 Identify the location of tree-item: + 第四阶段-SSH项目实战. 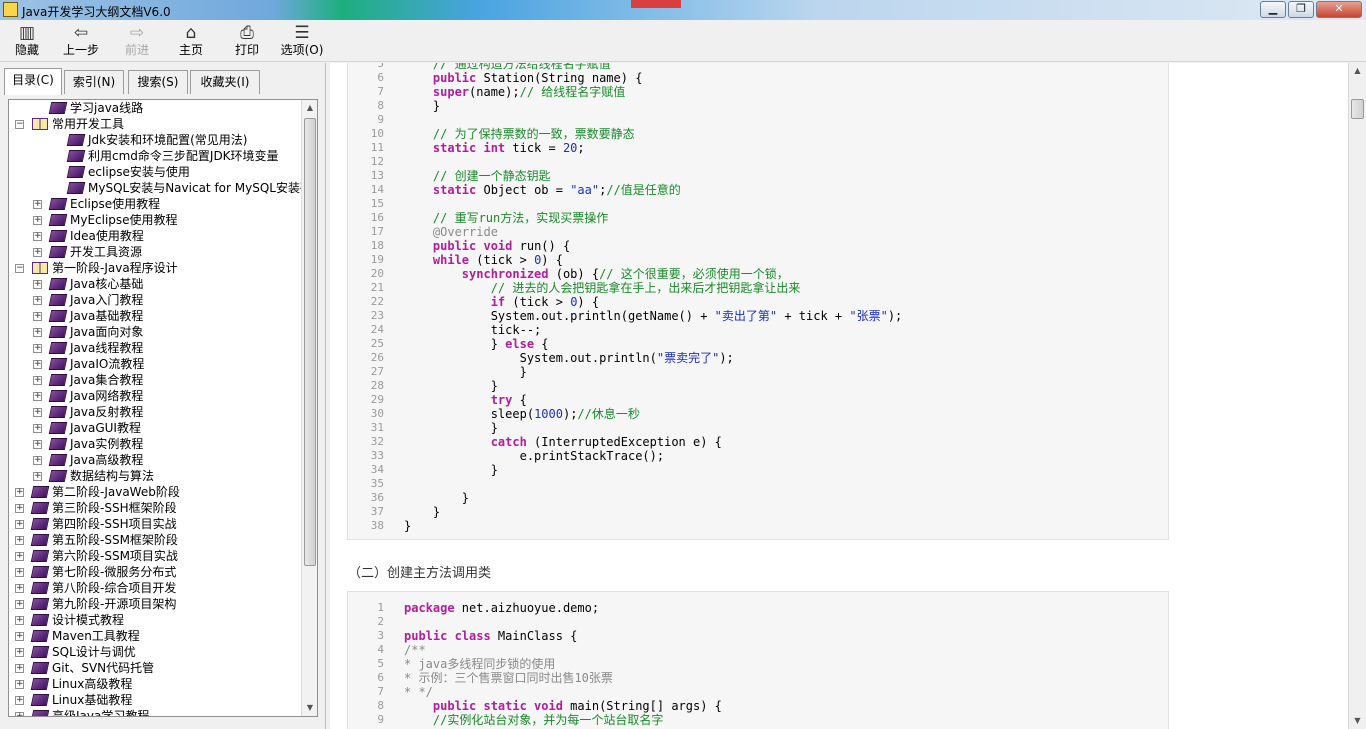
(155, 524).